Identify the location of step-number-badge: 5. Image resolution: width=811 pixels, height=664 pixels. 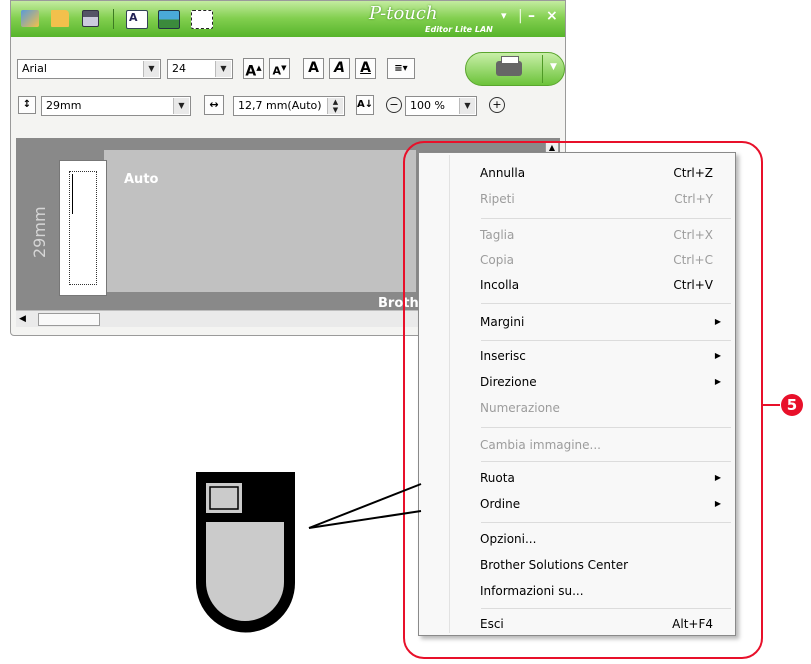
(792, 405).